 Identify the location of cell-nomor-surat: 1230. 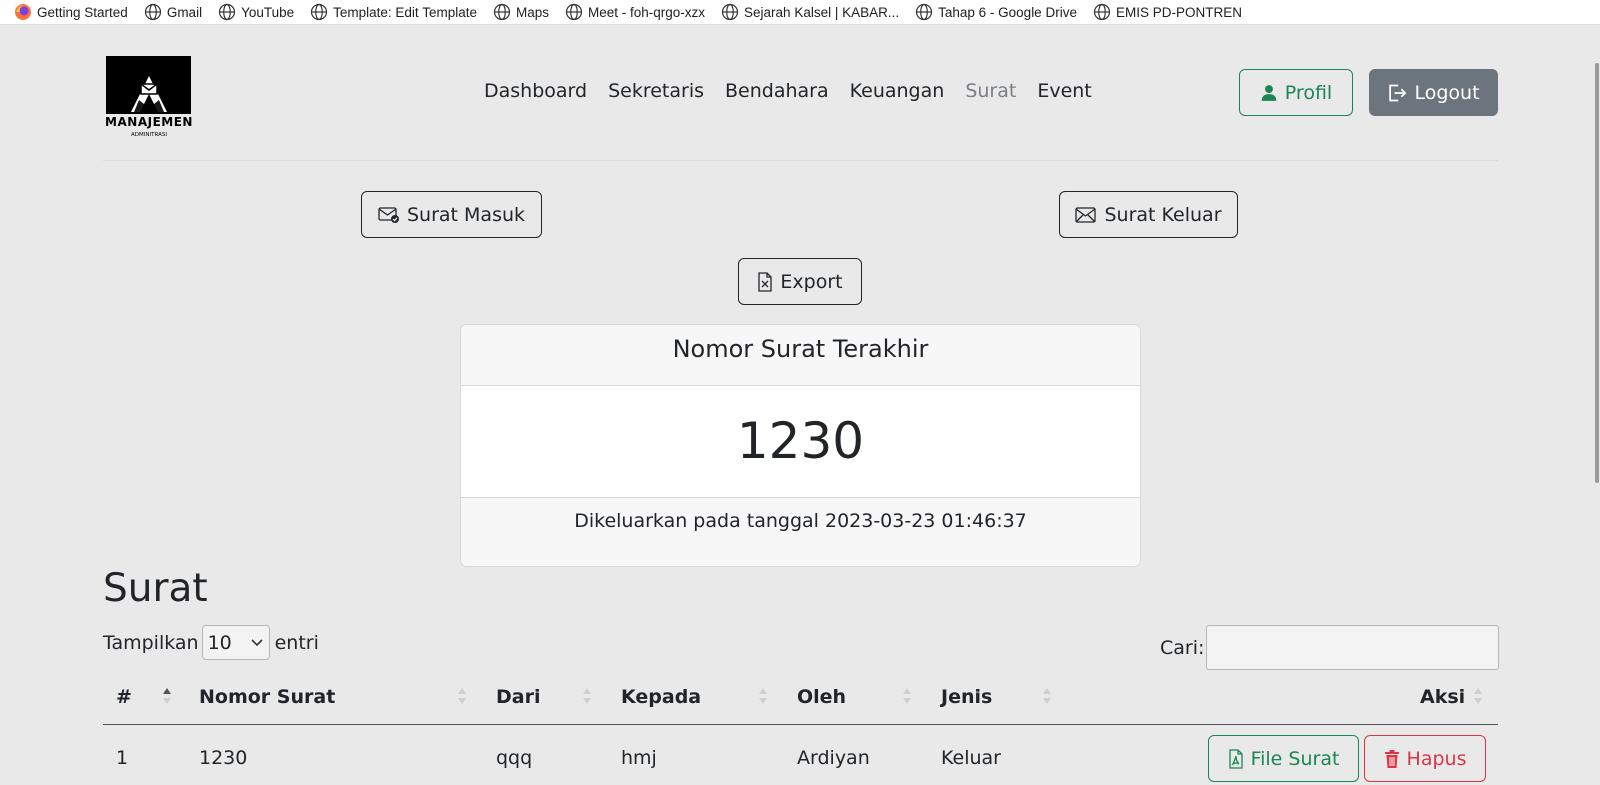
(223, 758).